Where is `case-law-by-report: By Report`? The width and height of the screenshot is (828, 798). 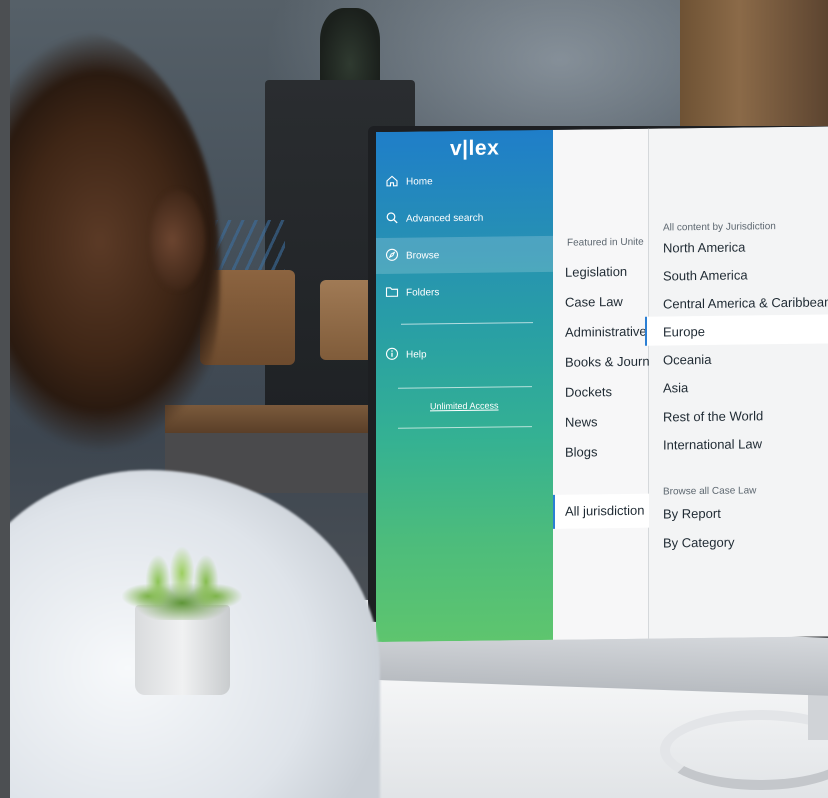
case-law-by-report: By Report is located at coordinates (692, 514).